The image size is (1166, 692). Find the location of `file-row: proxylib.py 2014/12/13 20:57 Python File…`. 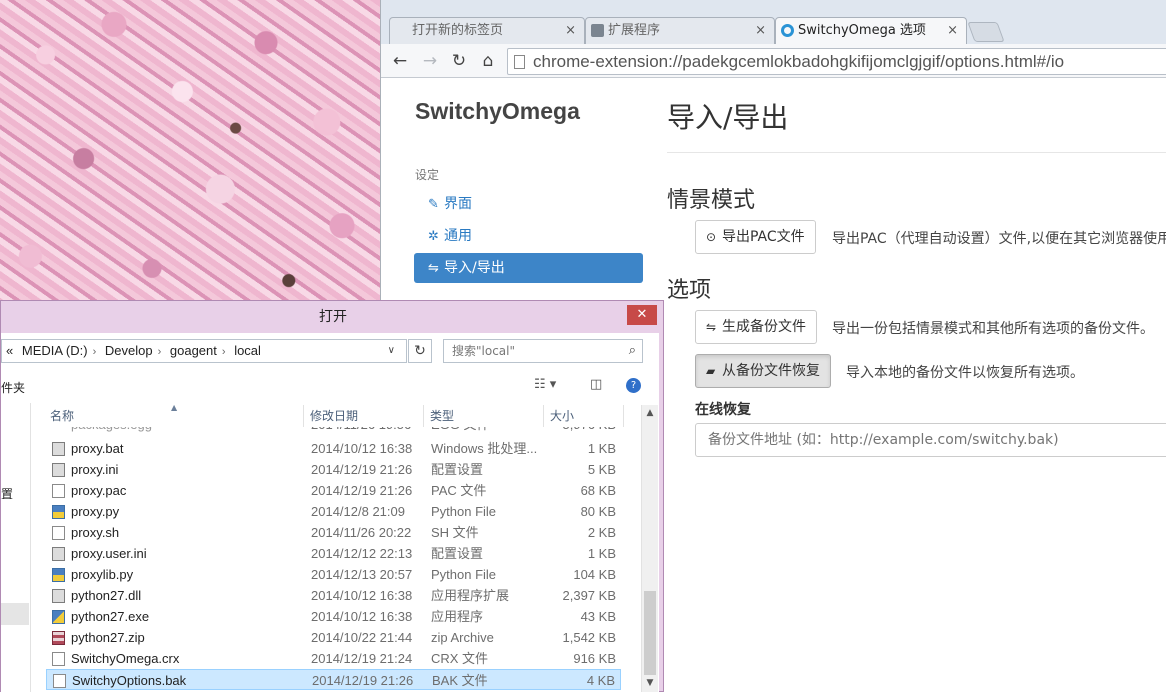

file-row: proxylib.py 2014/12/13 20:57 Python File… is located at coordinates (333, 574).